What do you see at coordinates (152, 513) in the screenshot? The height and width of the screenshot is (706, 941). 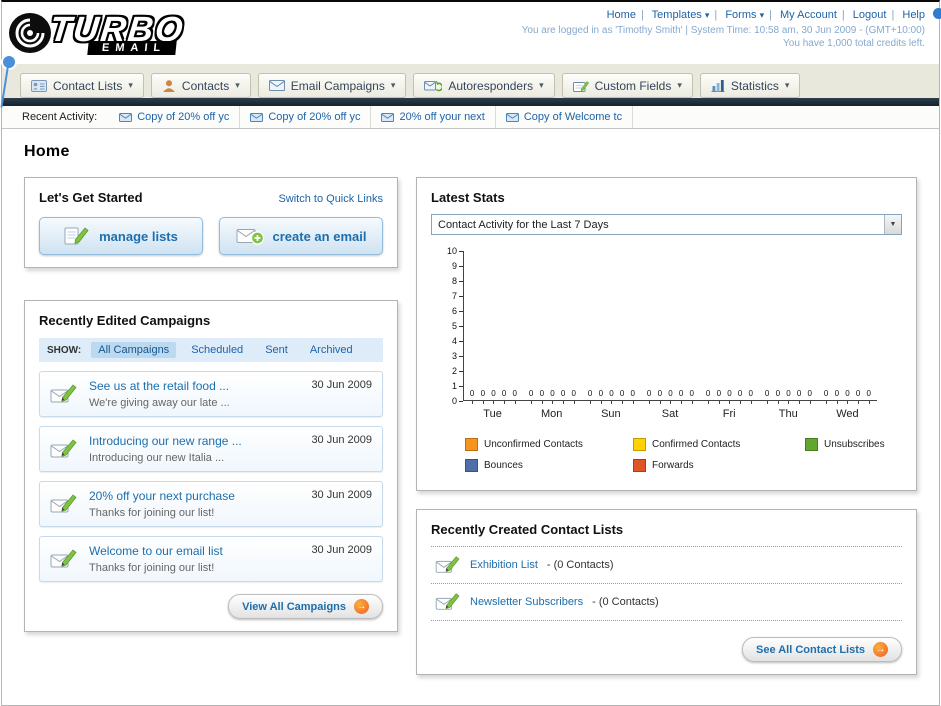 I see `campaign-subtitle: Thanks for joining our list!` at bounding box center [152, 513].